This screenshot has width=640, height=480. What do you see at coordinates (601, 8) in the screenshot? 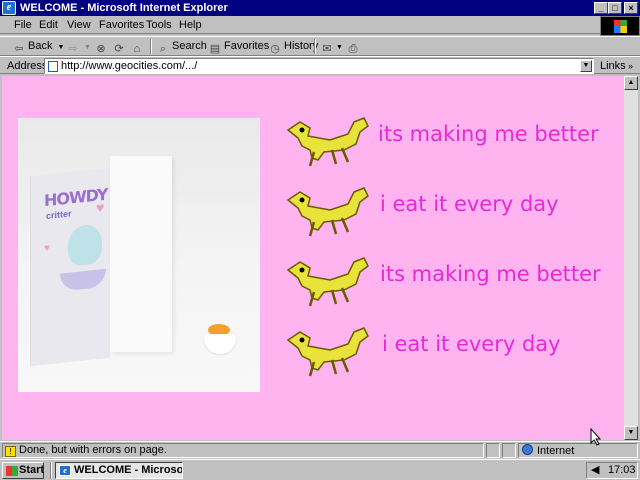
I see `minimize-icon: _` at bounding box center [601, 8].